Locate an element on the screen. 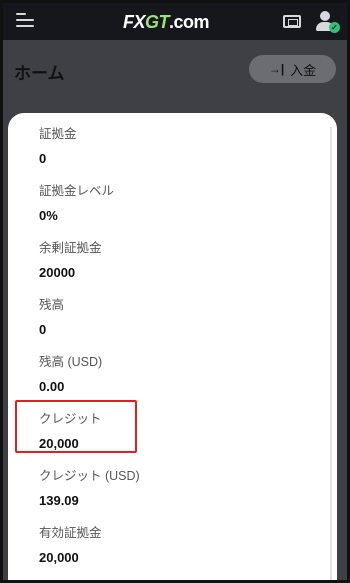 Image resolution: width=350 pixels, height=583 pixels. page-title: ホーム is located at coordinates (39, 73).